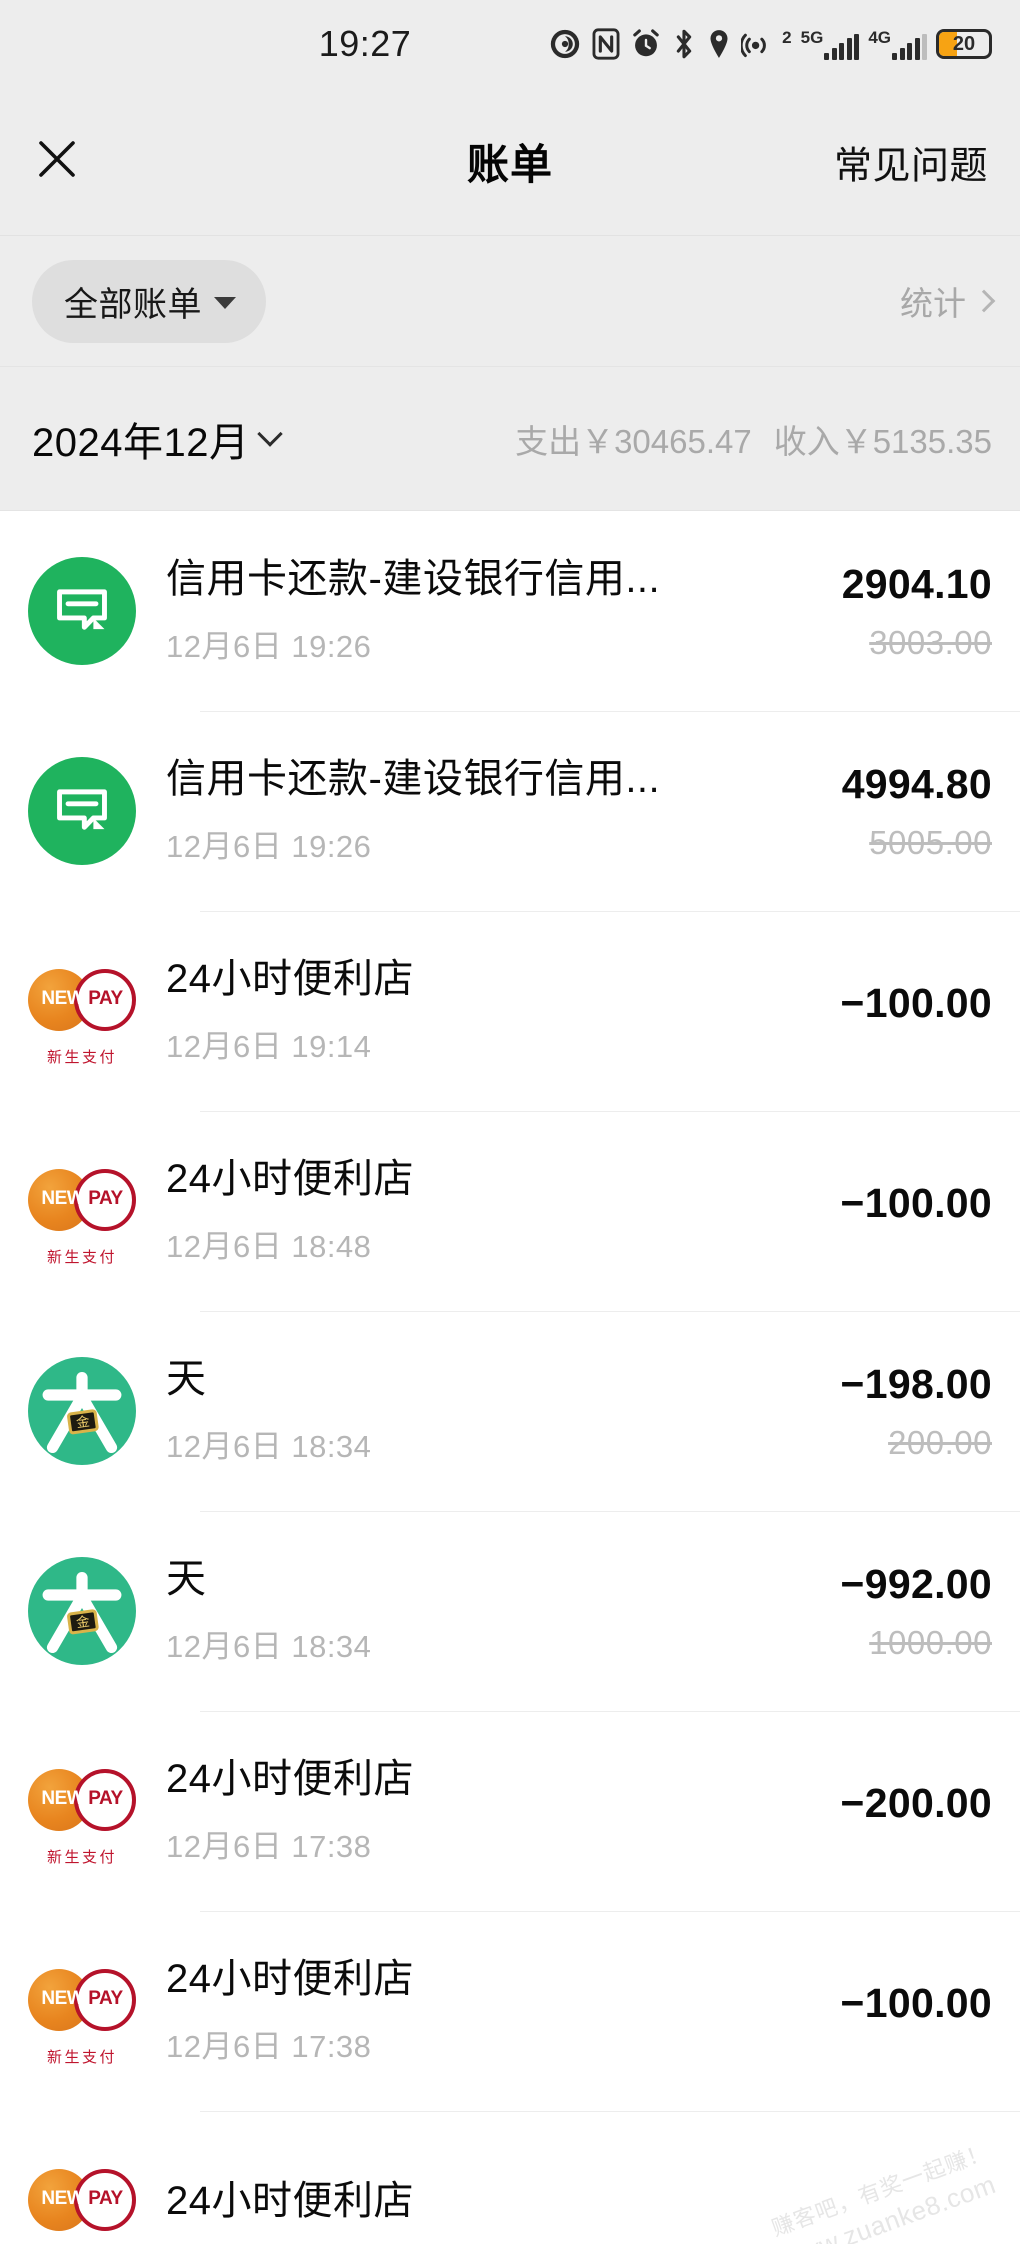  I want to click on transaction-row: NEW PAY 新生支付 24小时便利店 12月6日 17:38 −200.00, so click(510, 1811).